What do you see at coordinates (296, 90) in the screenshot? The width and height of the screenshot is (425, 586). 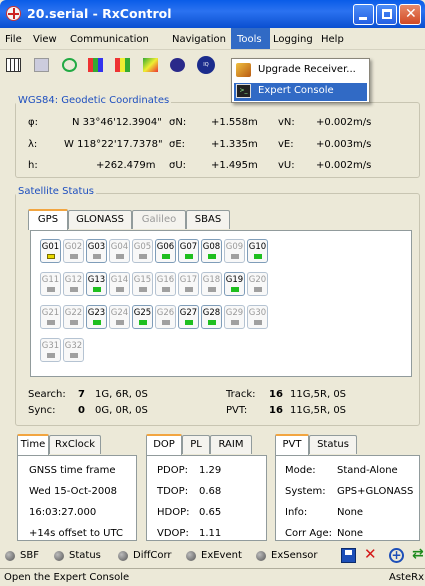 I see `menu-item-expert-console: Expert Console` at bounding box center [296, 90].